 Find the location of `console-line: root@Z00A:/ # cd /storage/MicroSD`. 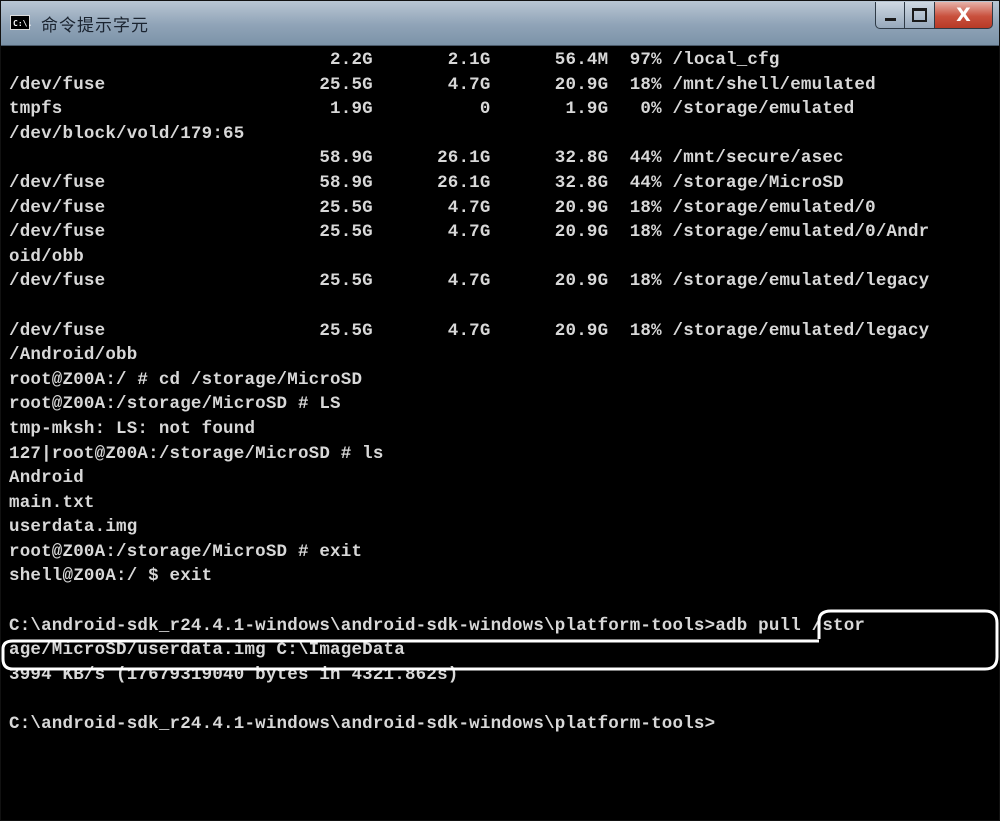

console-line: root@Z00A:/ # cd /storage/MicroSD is located at coordinates (186, 379).